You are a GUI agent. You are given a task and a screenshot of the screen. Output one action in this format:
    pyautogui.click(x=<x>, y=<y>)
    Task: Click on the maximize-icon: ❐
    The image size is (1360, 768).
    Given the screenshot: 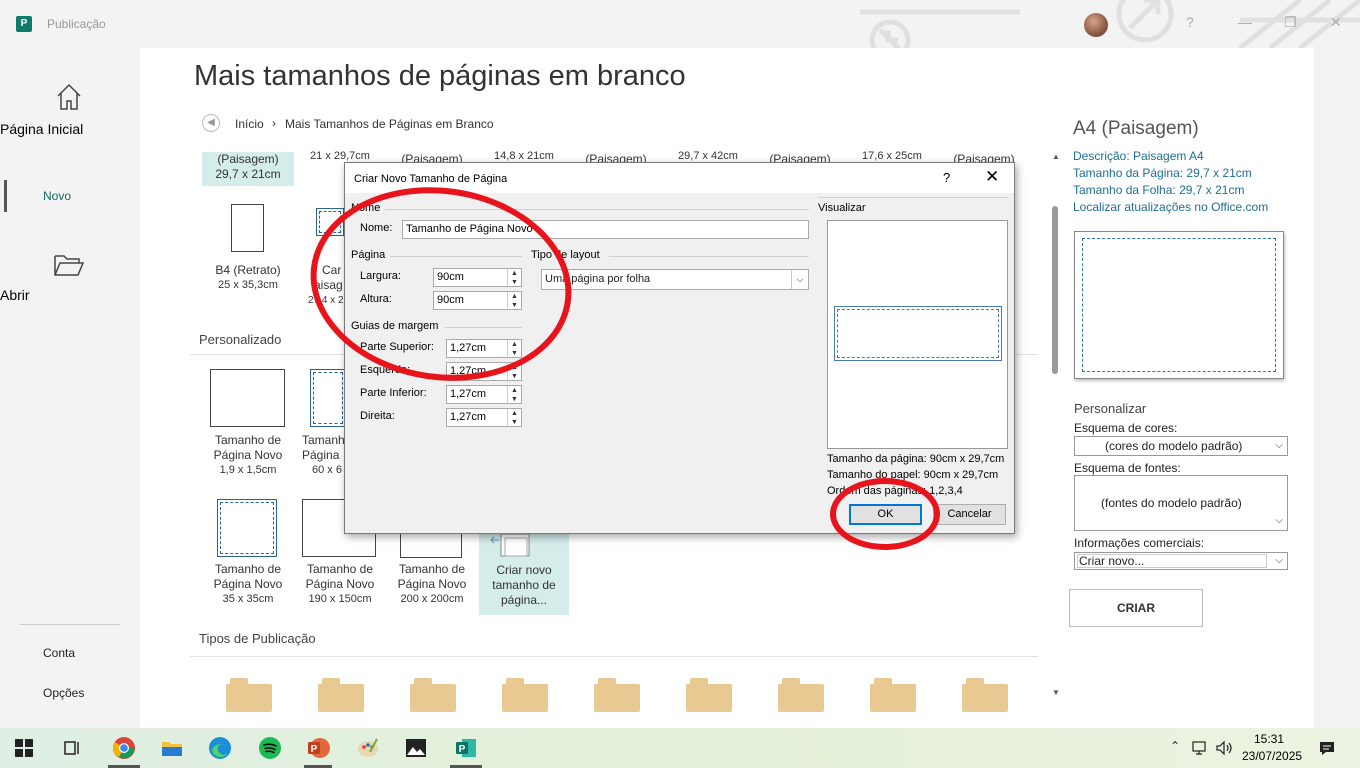 What is the action you would take?
    pyautogui.click(x=1290, y=22)
    